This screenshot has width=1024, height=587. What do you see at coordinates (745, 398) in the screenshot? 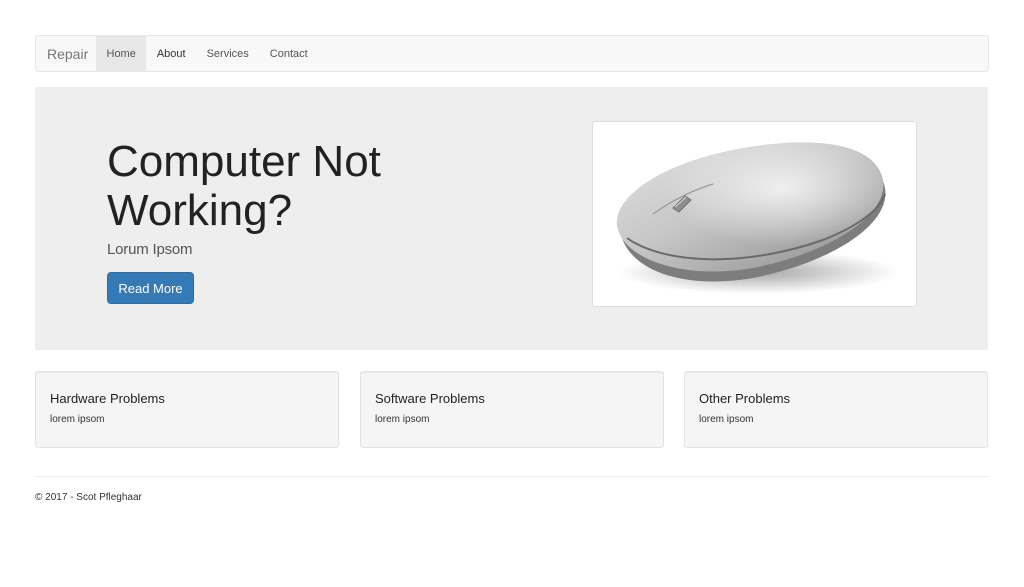
I see `card-title: Other Problems` at bounding box center [745, 398].